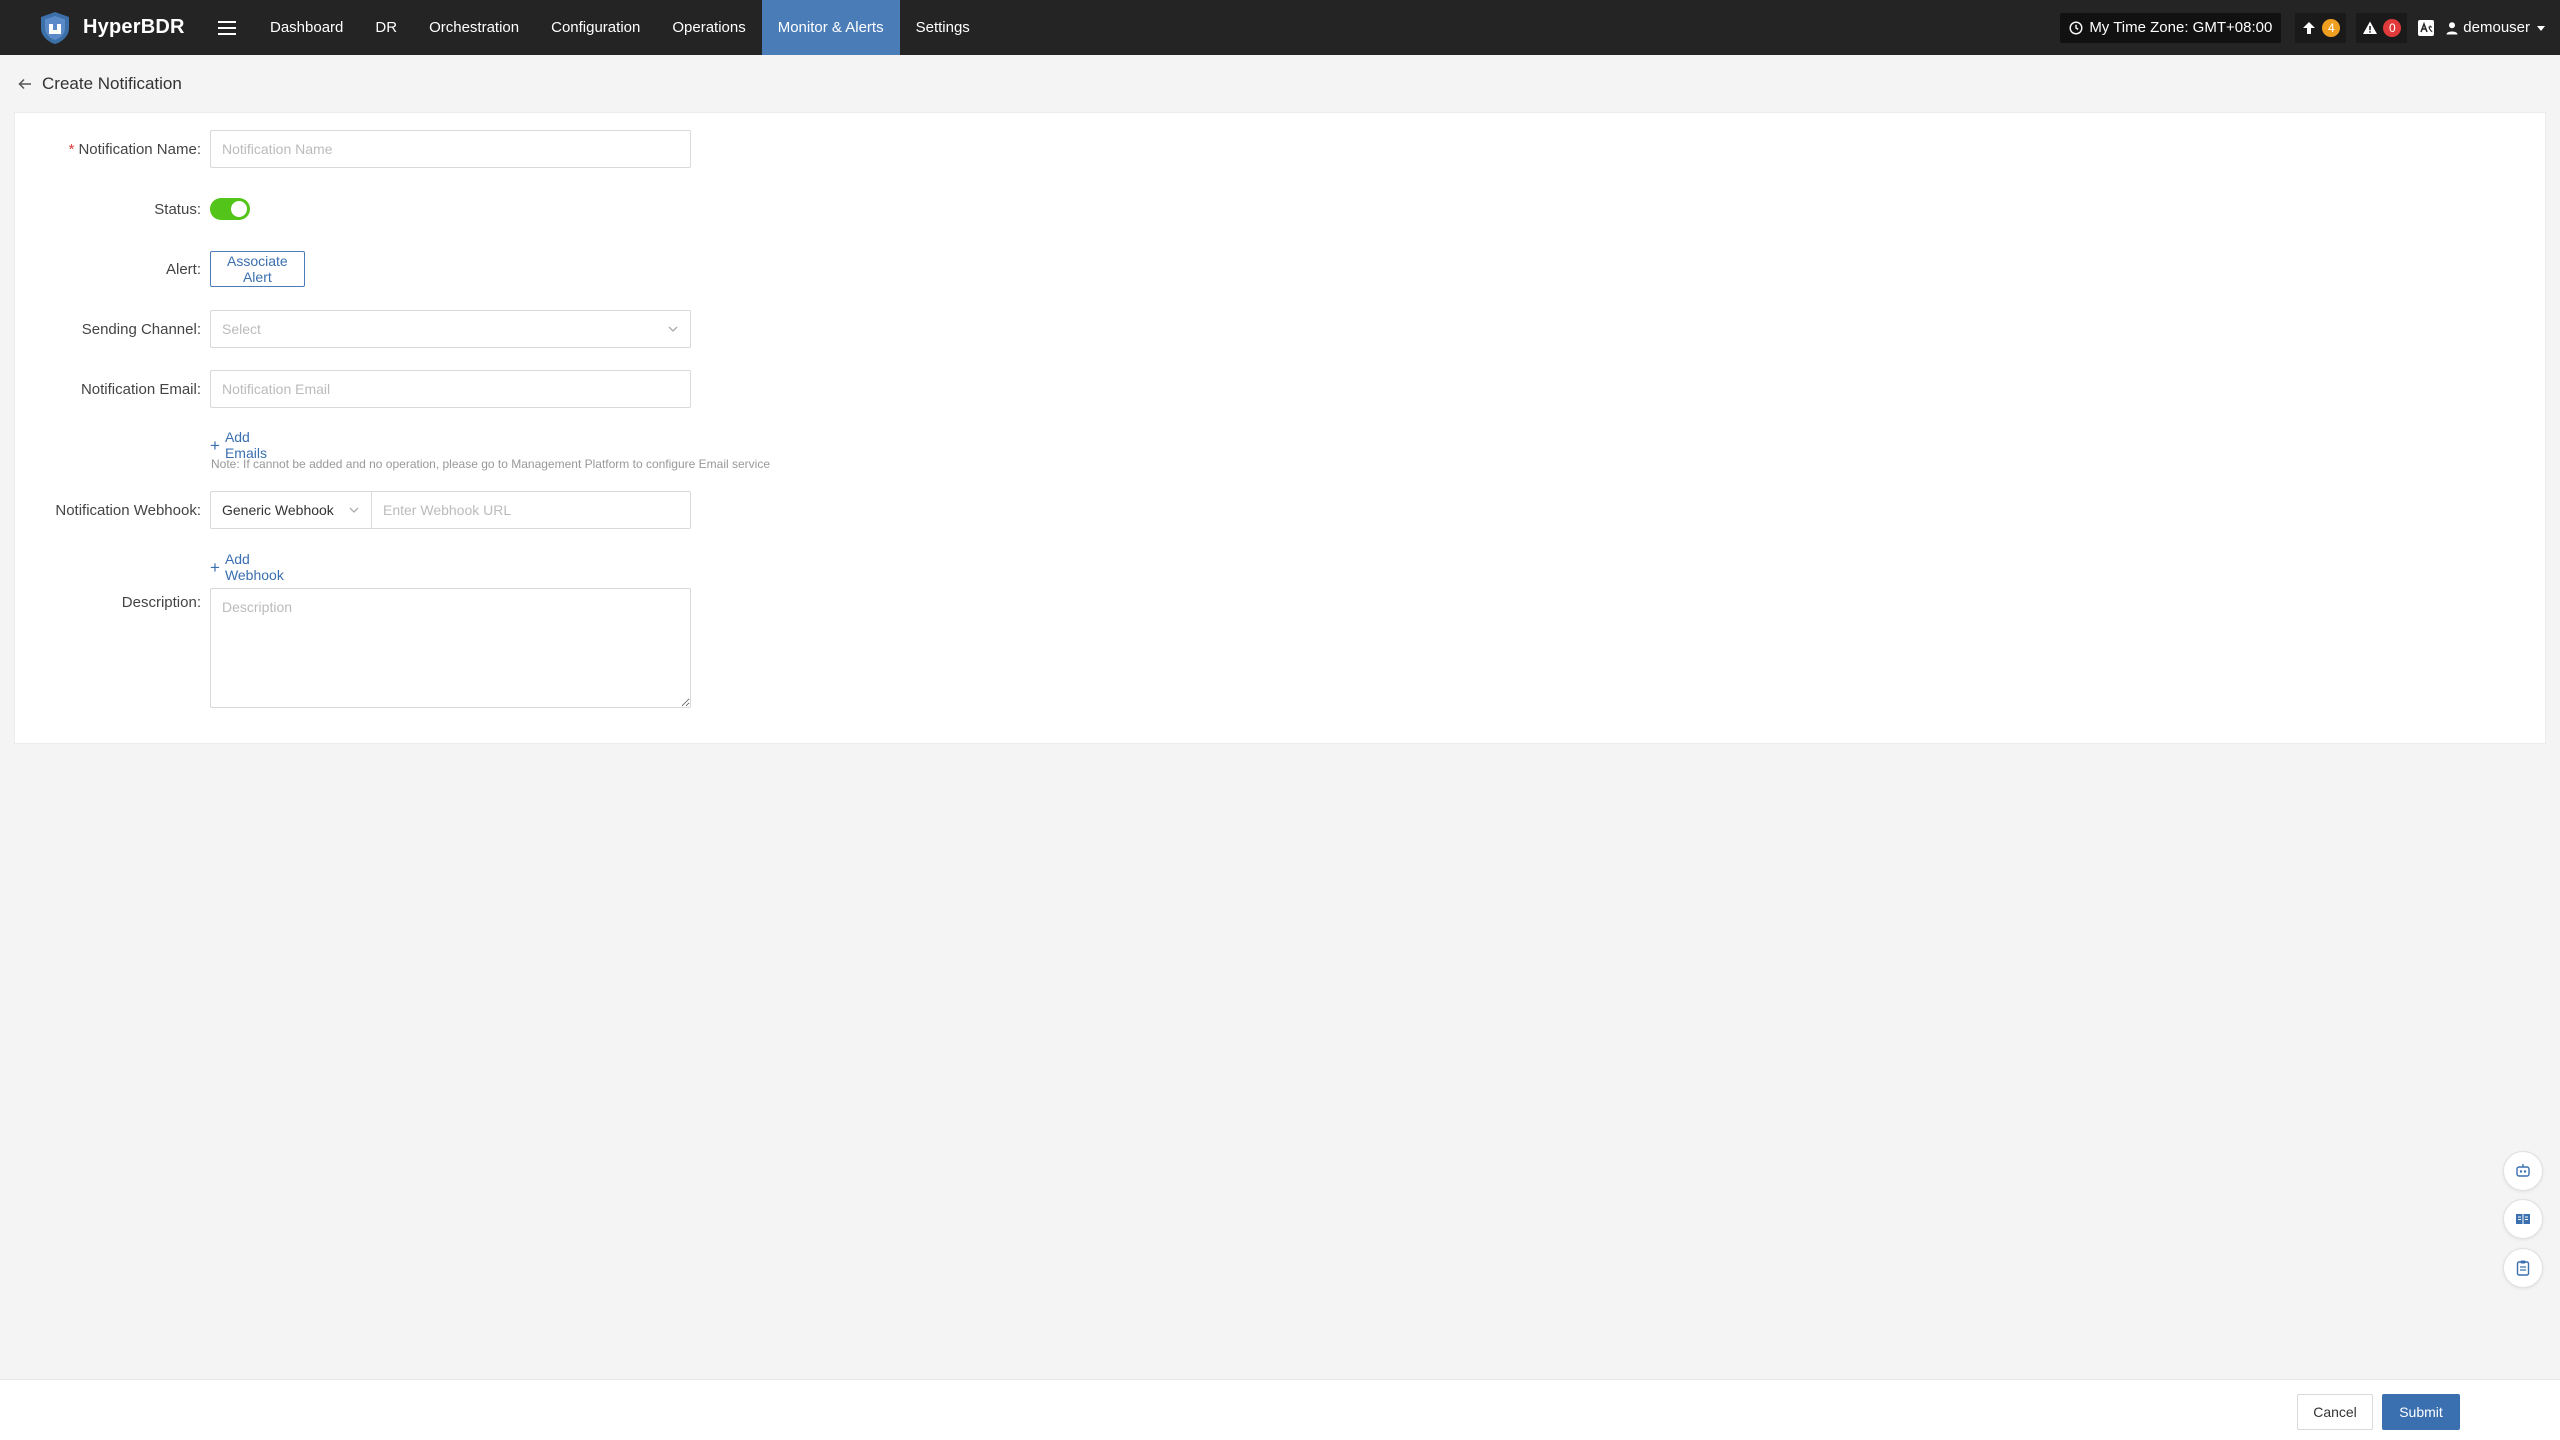 This screenshot has height=1440, width=2560. What do you see at coordinates (241, 329) in the screenshot?
I see `sending-channel-placeholder: Select` at bounding box center [241, 329].